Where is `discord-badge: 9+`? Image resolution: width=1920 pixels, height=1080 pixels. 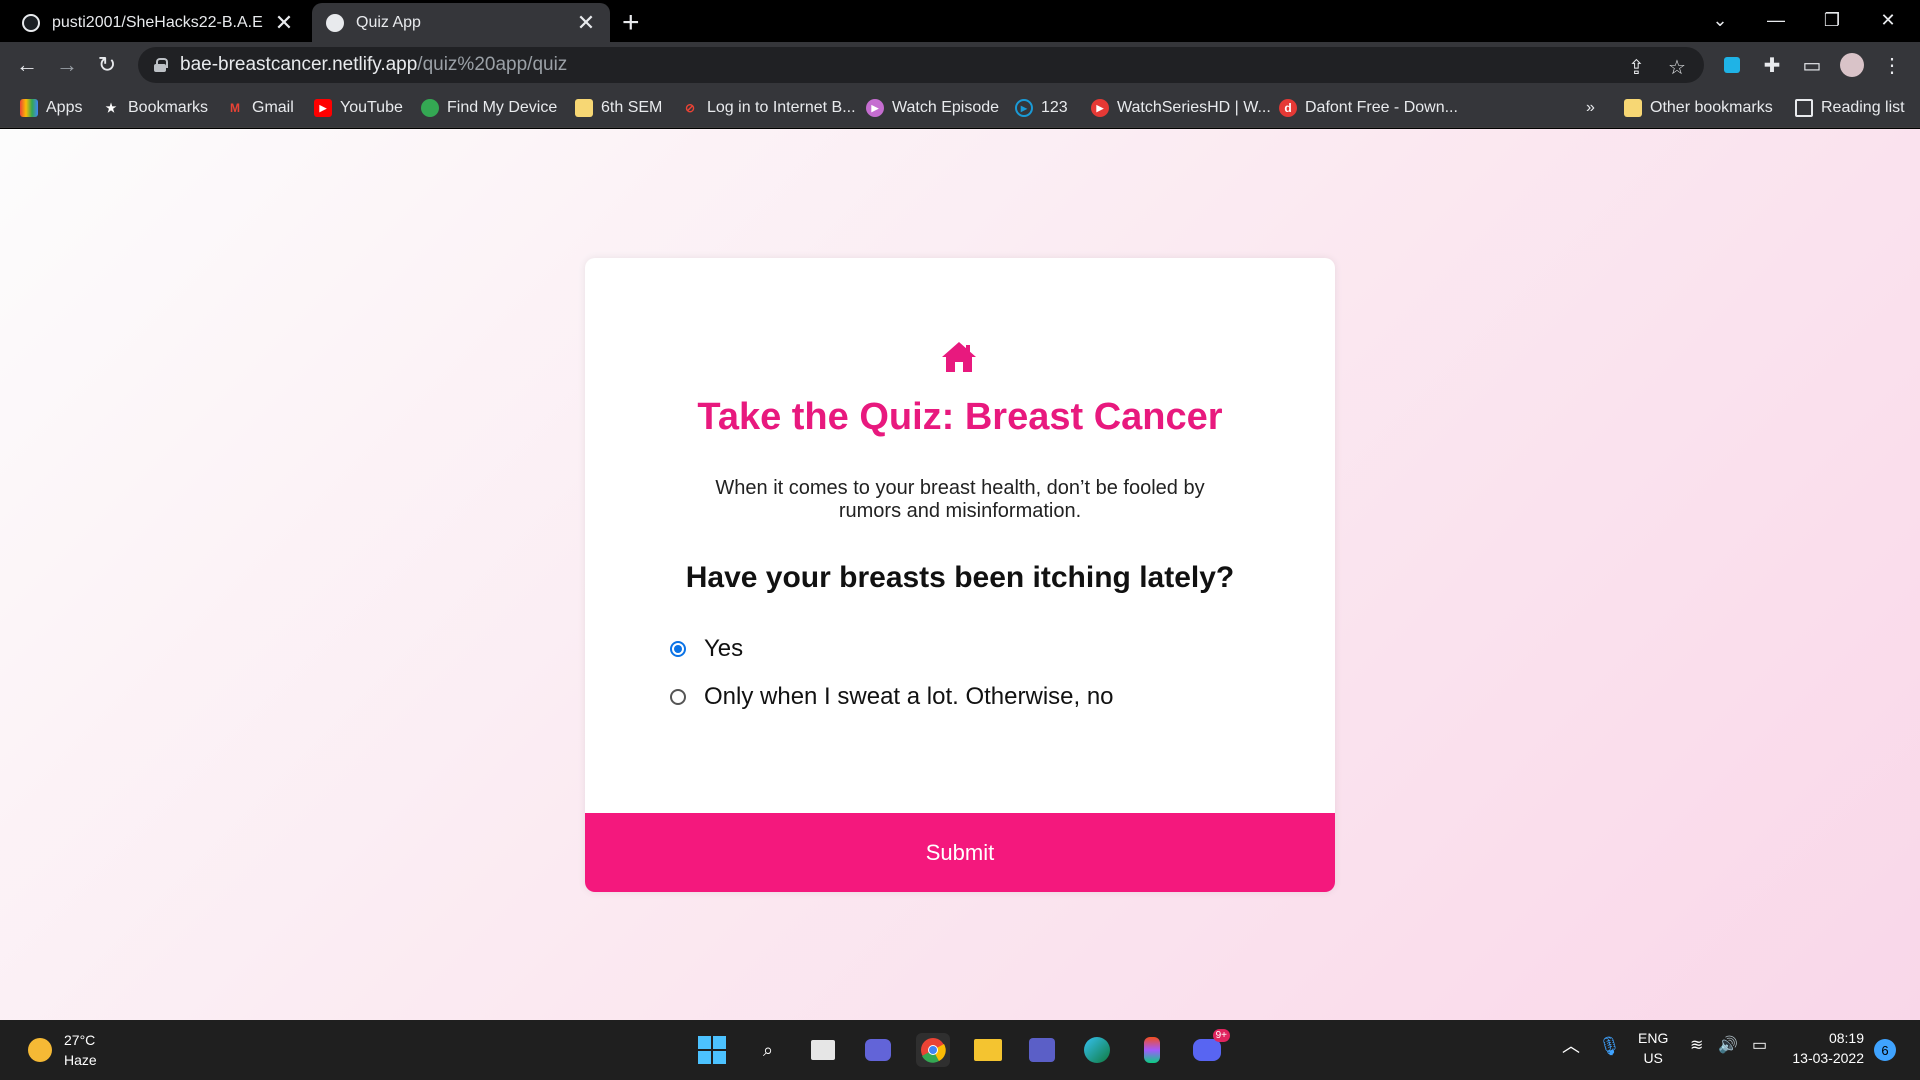
discord-badge: 9+ is located at coordinates (1221, 1035).